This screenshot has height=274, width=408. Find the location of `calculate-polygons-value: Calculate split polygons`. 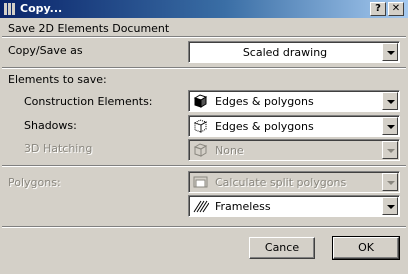

calculate-polygons-value: Calculate split polygons is located at coordinates (281, 182).